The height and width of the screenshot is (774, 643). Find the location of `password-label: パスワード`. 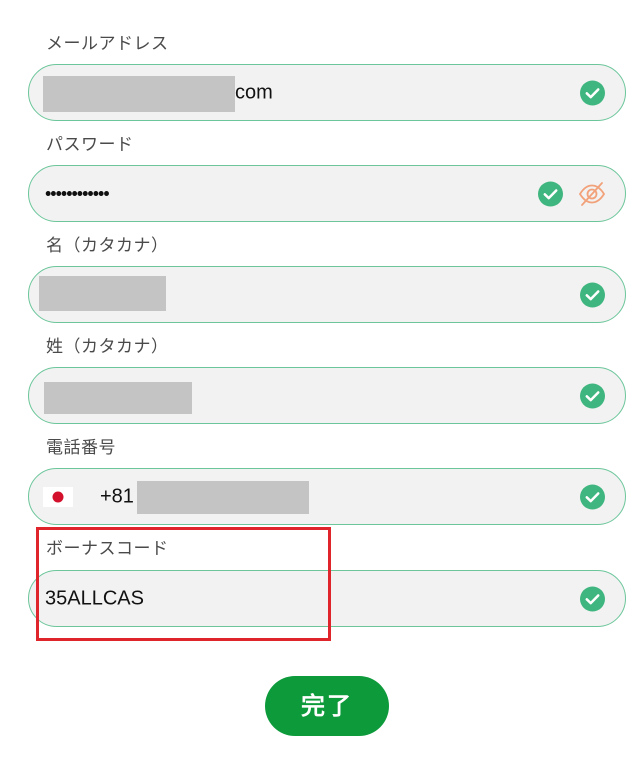

password-label: パスワード is located at coordinates (90, 145).